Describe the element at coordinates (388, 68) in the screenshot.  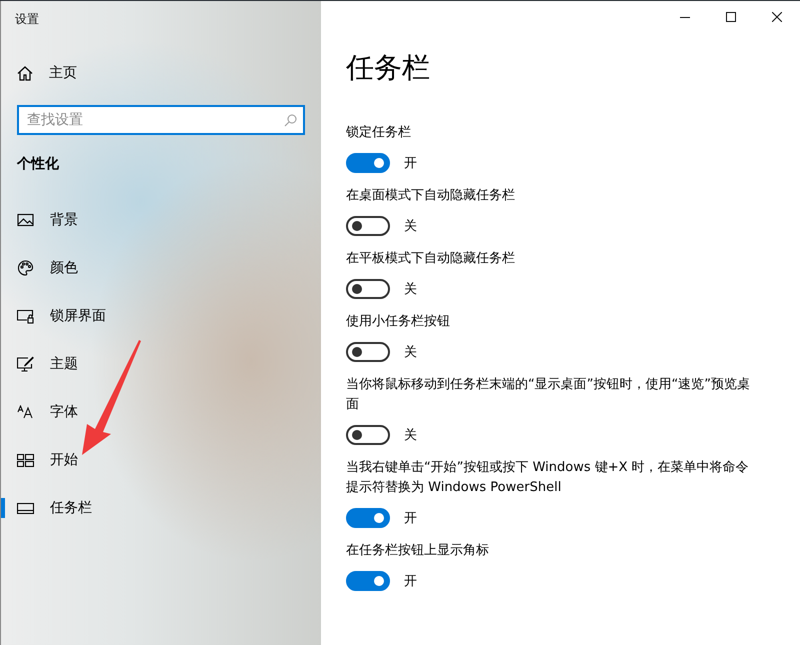
I see `page-title: 任务栏` at that location.